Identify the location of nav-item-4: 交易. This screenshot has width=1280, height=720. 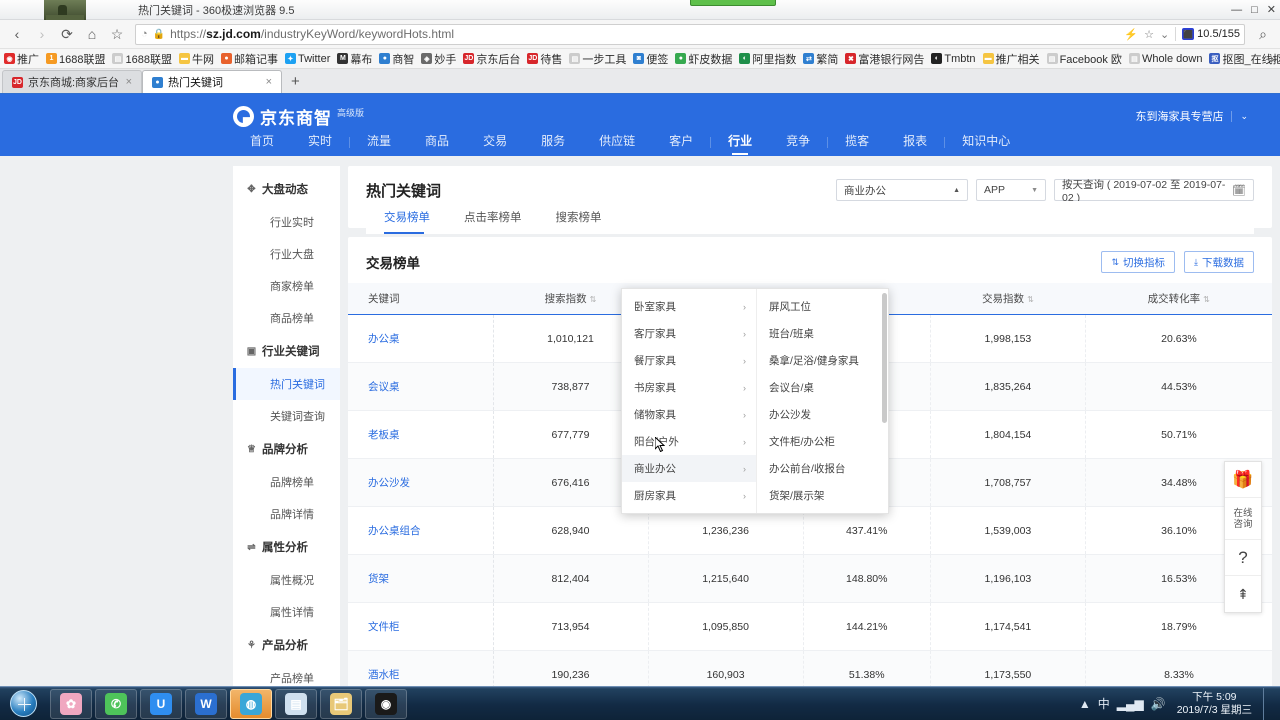
(495, 142).